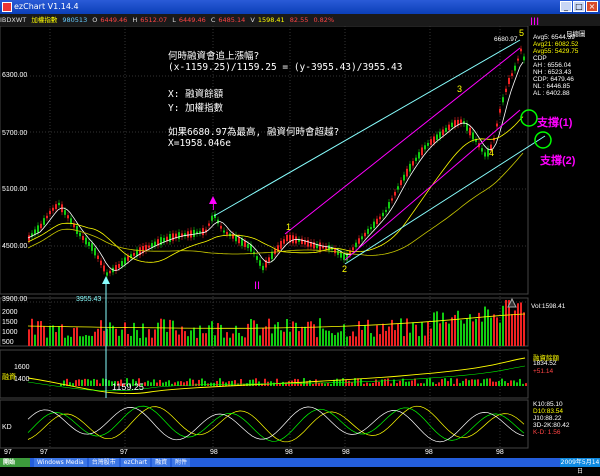 The height and width of the screenshot is (476, 600). What do you see at coordinates (592, 6) in the screenshot?
I see `close-button: ×` at bounding box center [592, 6].